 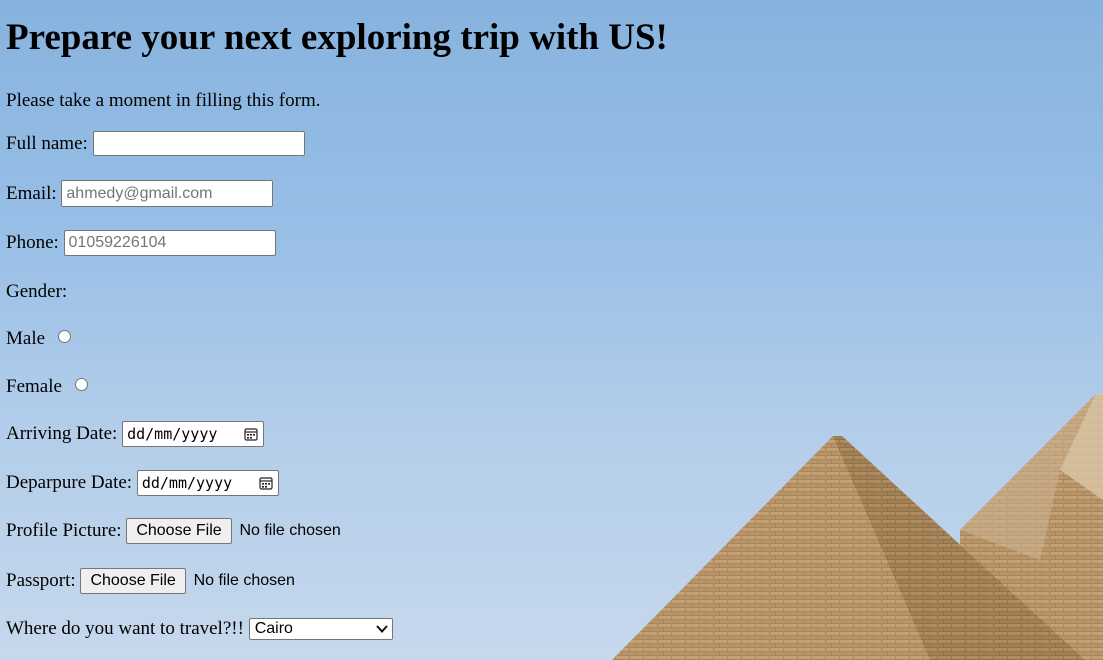 I want to click on full-name-label: Full name:, so click(x=47, y=143).